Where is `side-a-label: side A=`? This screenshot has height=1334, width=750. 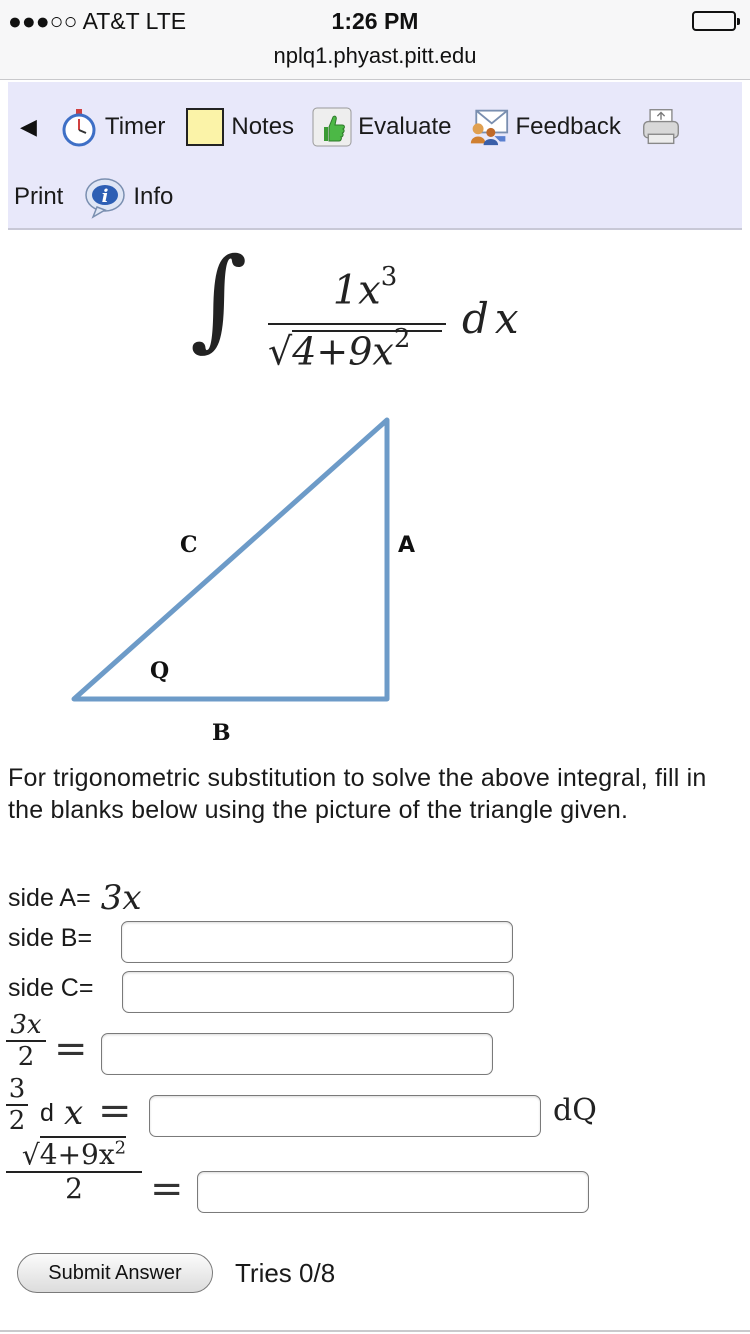
side-a-label: side A= is located at coordinates (49, 897).